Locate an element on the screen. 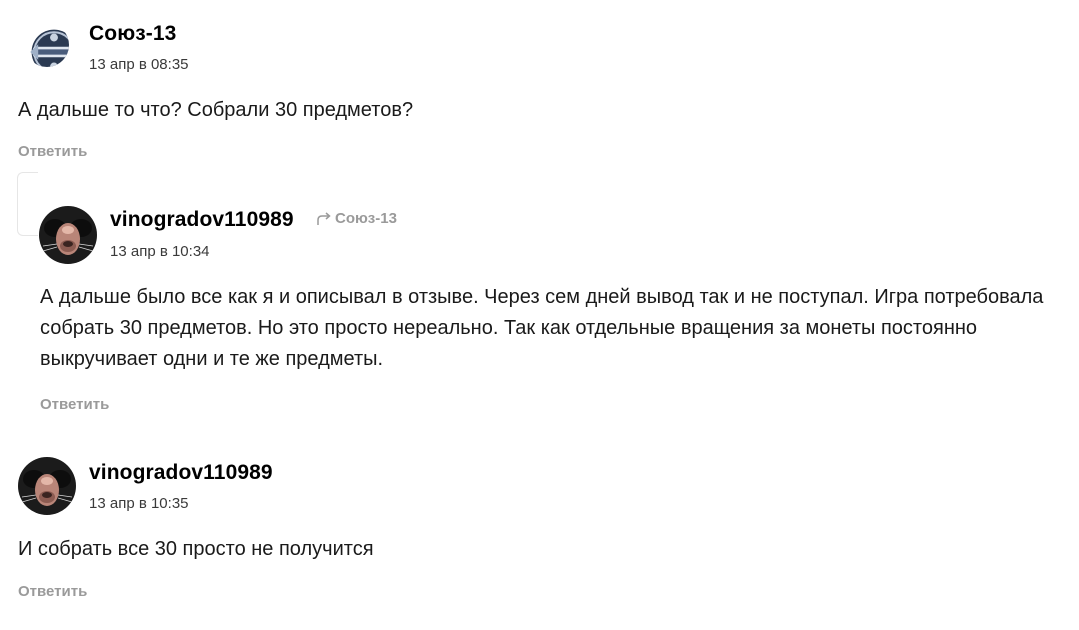 The height and width of the screenshot is (630, 1079). reply-to-link: Союз-13 is located at coordinates (356, 218).